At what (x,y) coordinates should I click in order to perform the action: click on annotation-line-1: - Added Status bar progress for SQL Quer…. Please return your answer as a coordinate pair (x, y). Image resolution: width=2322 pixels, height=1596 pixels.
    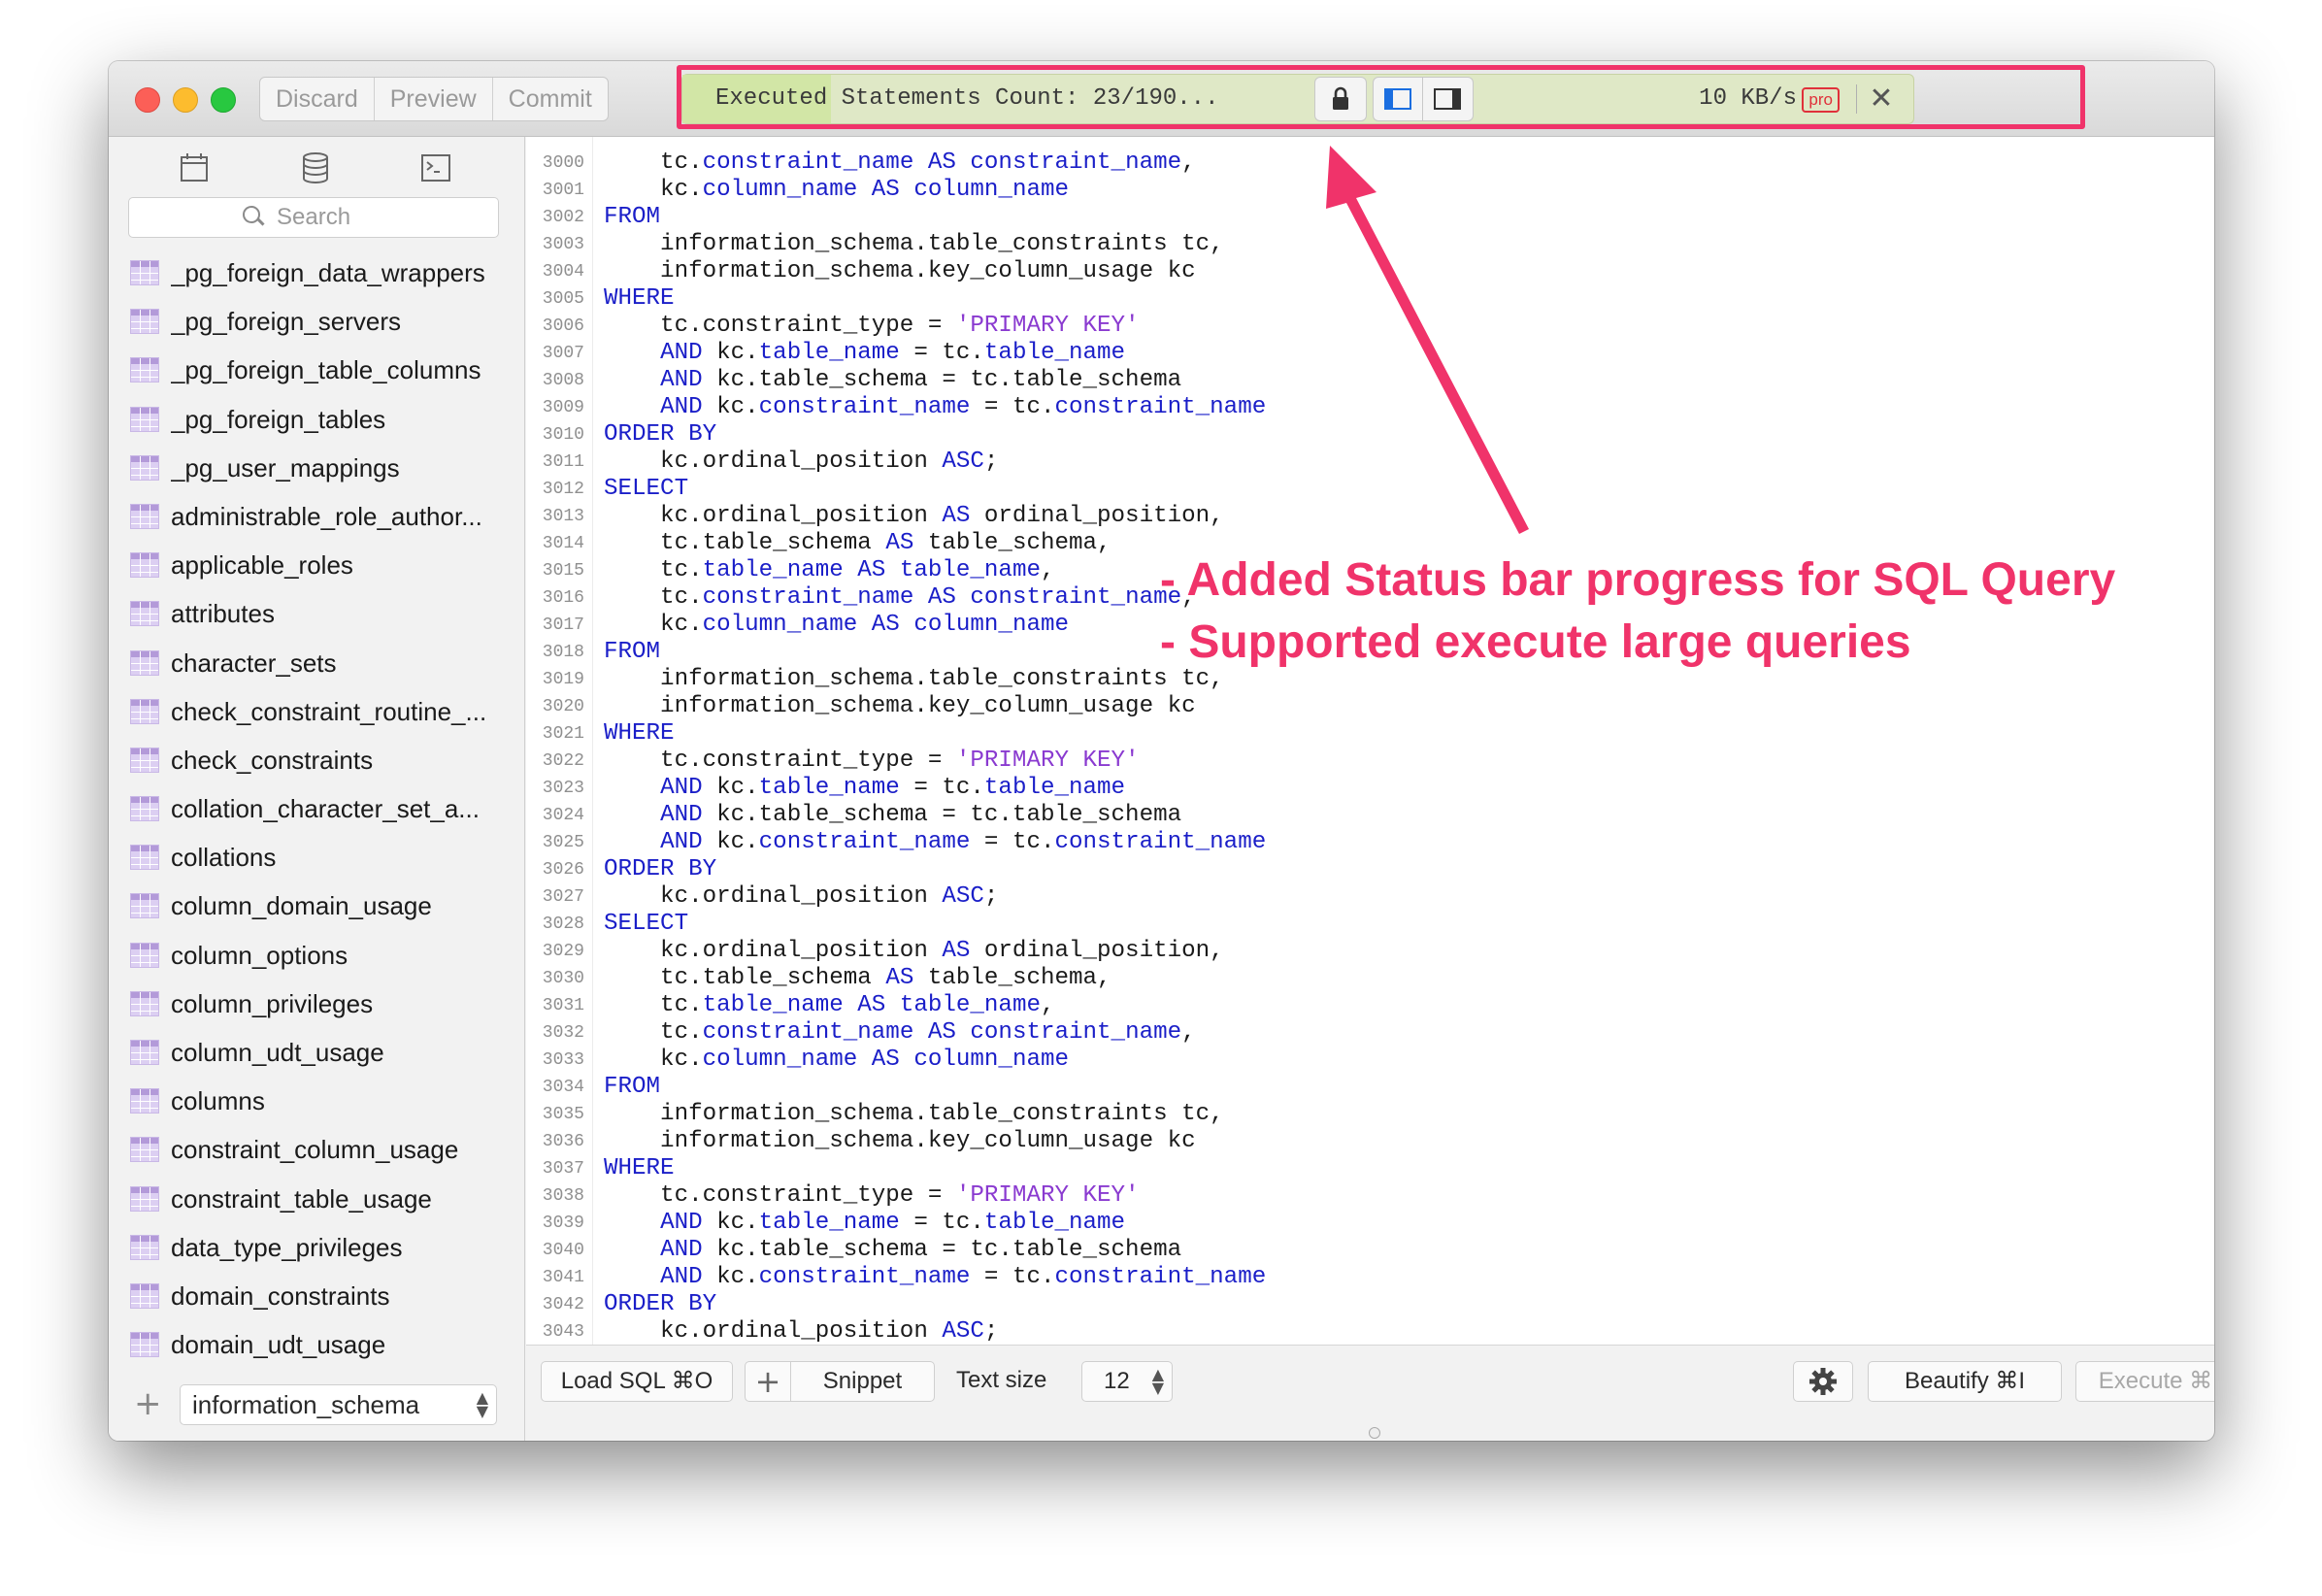
    Looking at the image, I should click on (1638, 580).